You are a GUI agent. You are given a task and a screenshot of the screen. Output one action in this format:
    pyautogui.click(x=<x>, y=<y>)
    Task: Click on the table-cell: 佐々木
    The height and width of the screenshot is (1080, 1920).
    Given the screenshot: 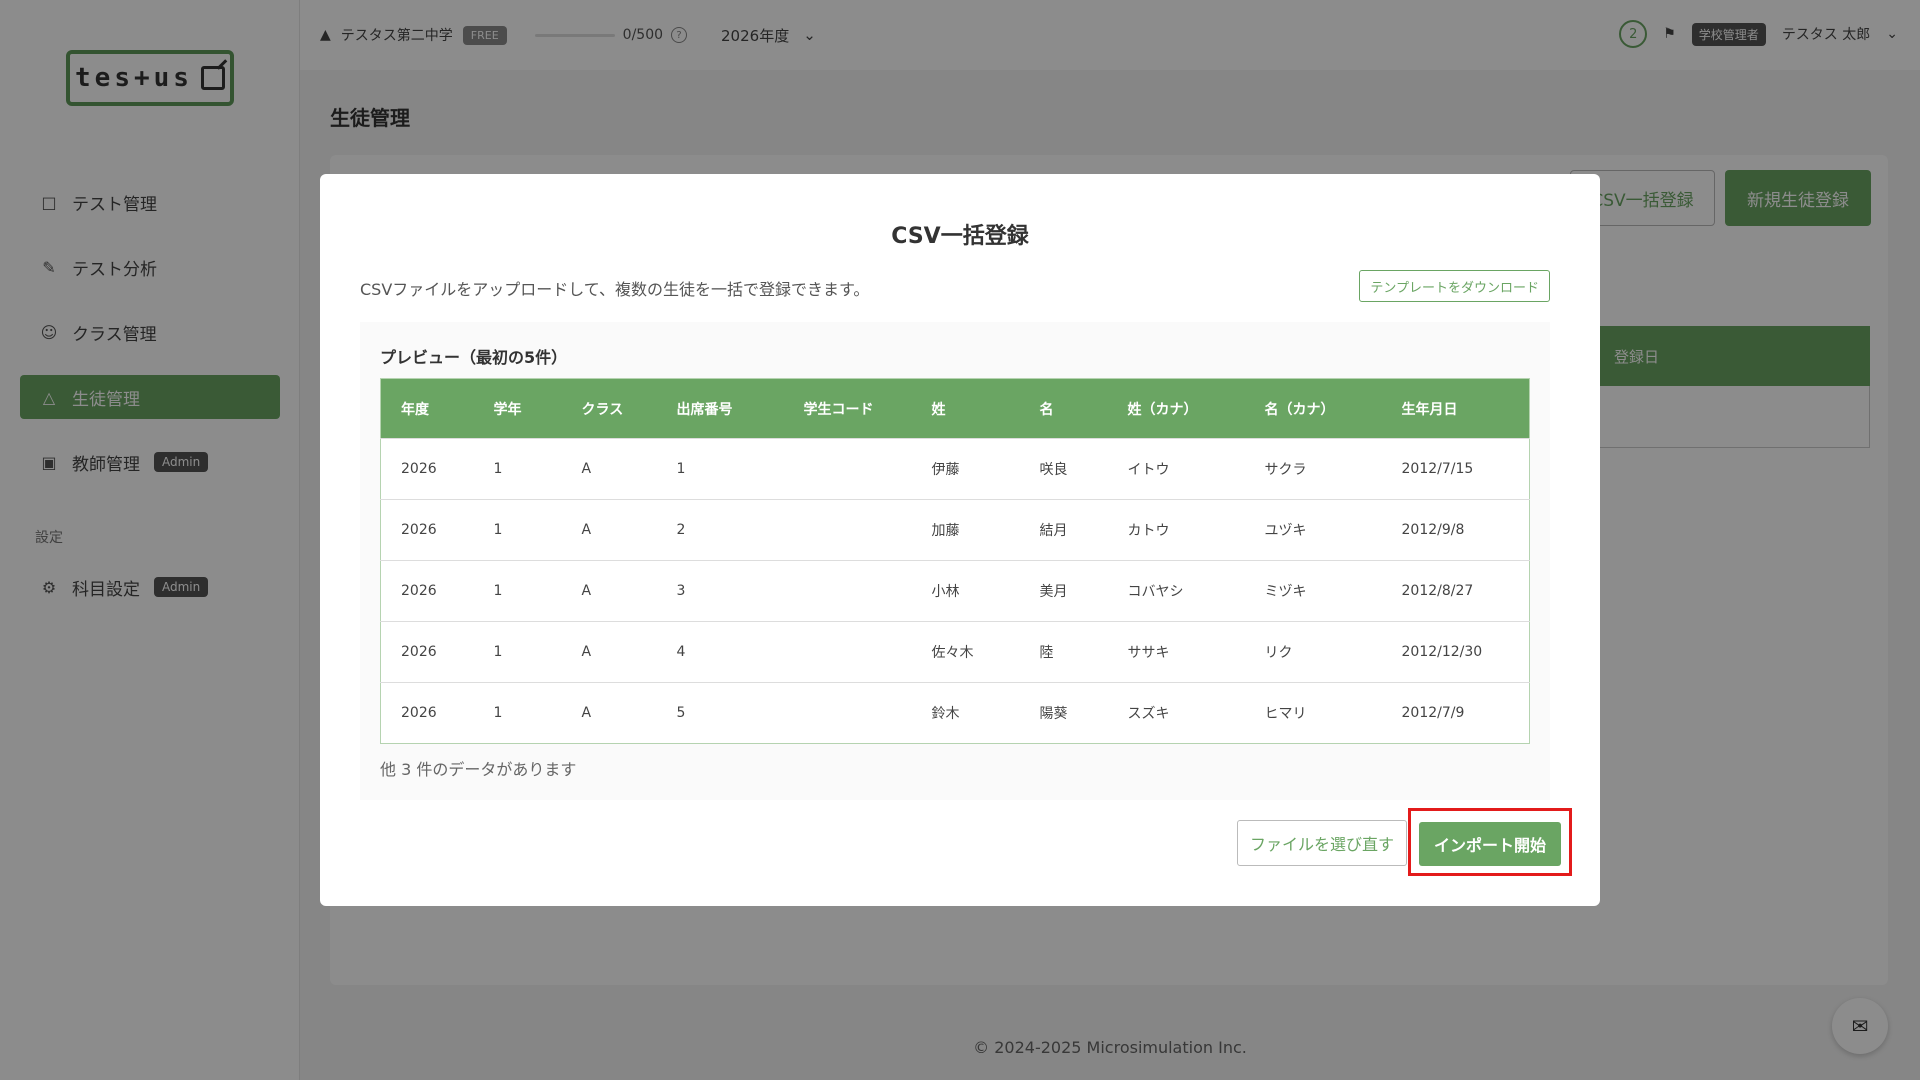 What is the action you would take?
    pyautogui.click(x=965, y=652)
    